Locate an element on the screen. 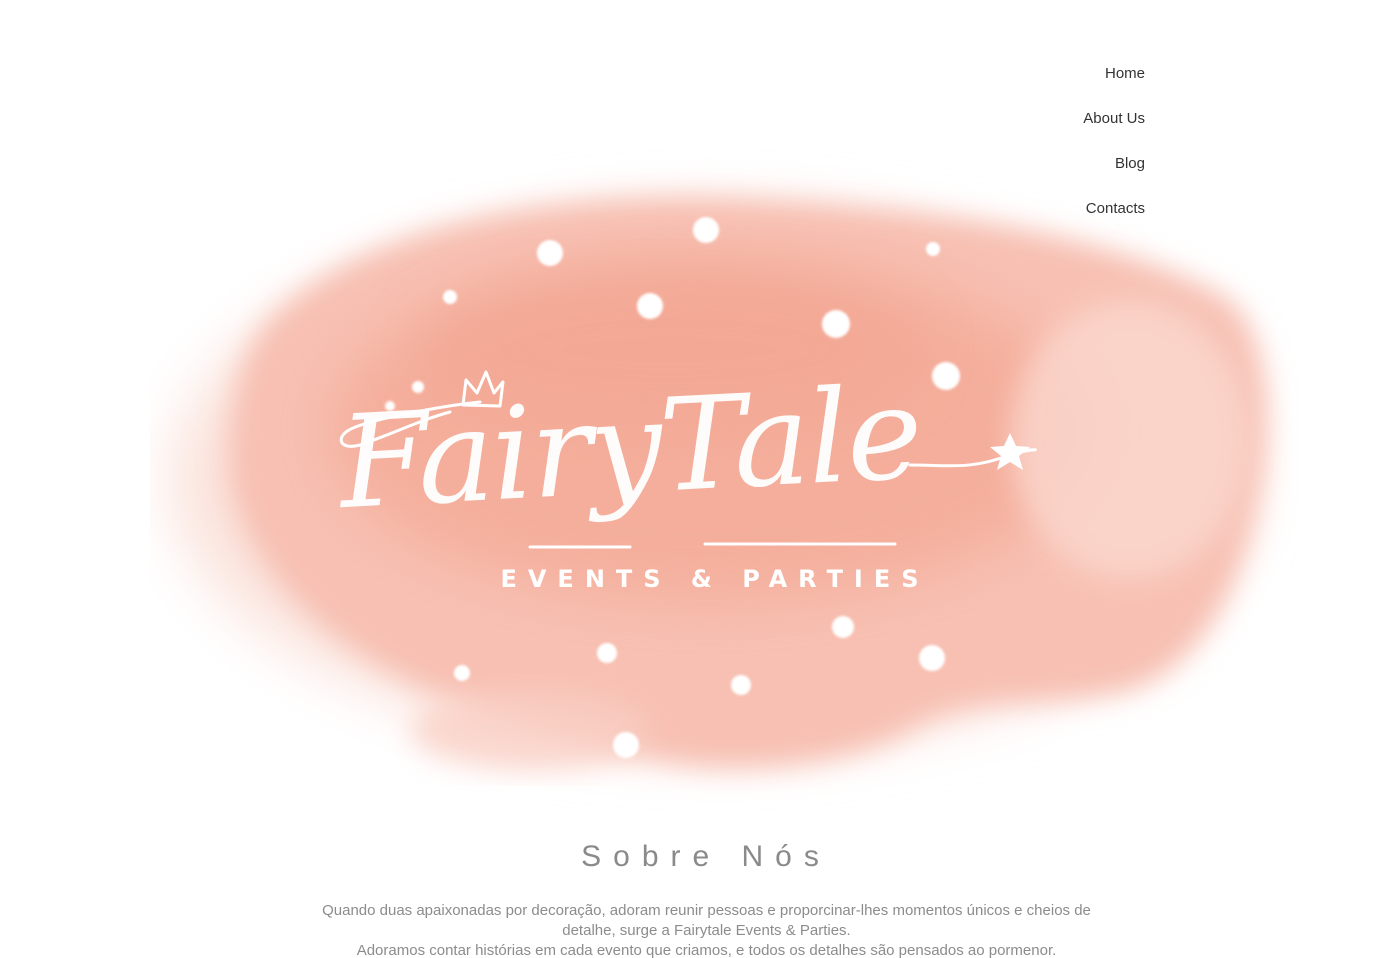 The image size is (1375, 958). nav-item-blog: Blog is located at coordinates (1130, 164).